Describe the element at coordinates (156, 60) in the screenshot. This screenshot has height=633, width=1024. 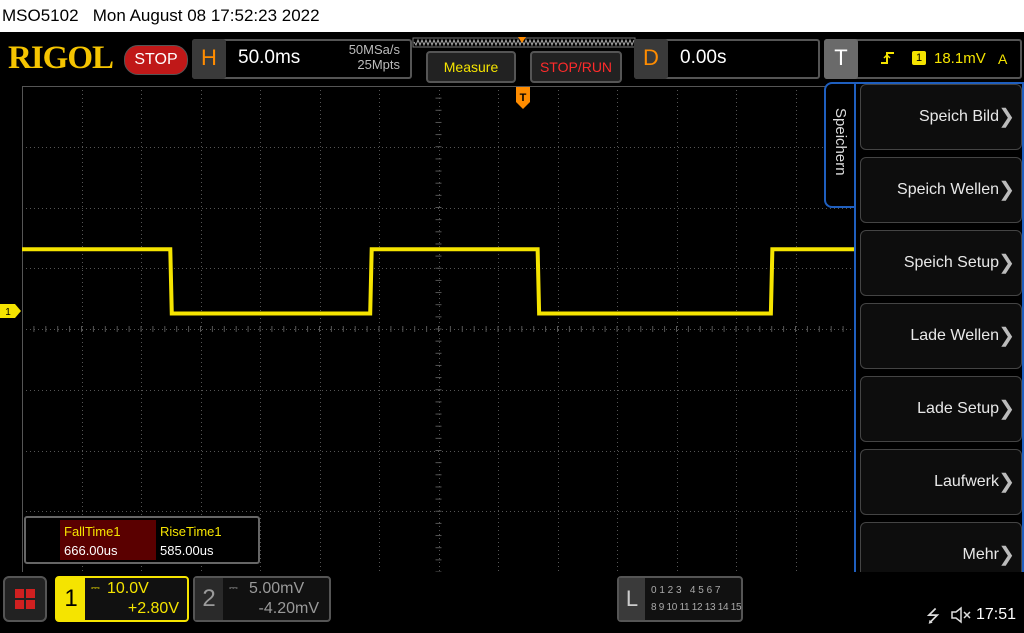
I see `run-status-badge: STOP` at that location.